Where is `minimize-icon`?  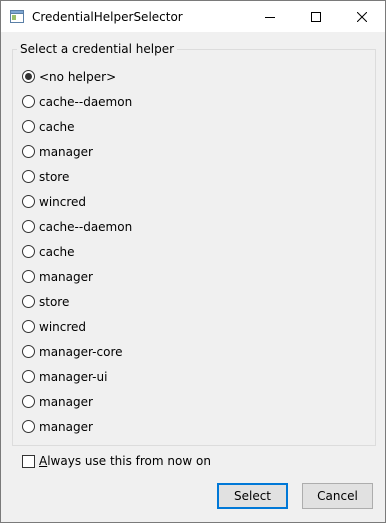 minimize-icon is located at coordinates (270, 17).